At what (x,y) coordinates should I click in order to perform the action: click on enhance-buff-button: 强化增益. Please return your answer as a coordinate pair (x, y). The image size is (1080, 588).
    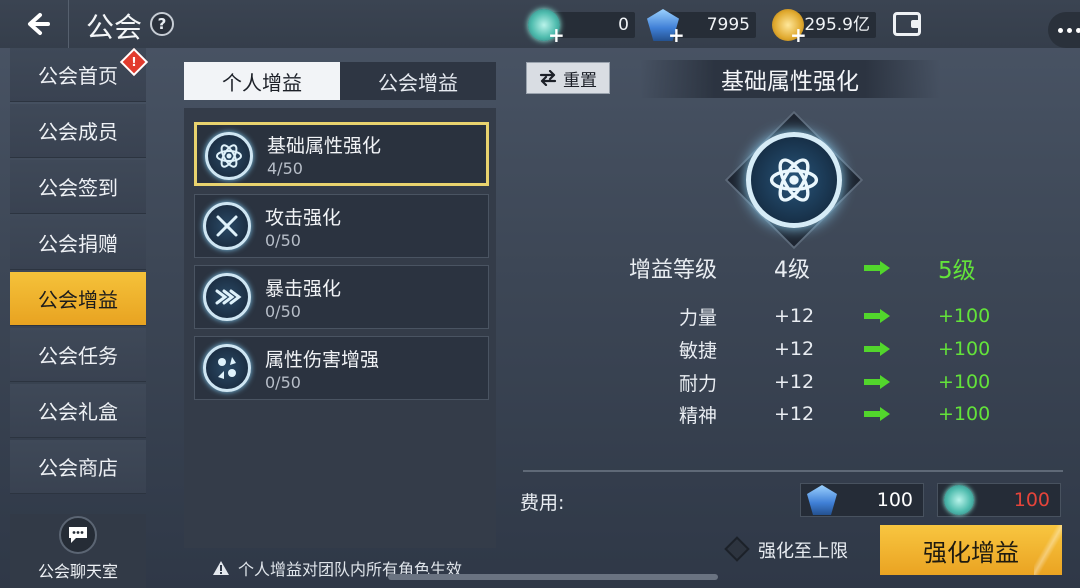
    Looking at the image, I should click on (971, 550).